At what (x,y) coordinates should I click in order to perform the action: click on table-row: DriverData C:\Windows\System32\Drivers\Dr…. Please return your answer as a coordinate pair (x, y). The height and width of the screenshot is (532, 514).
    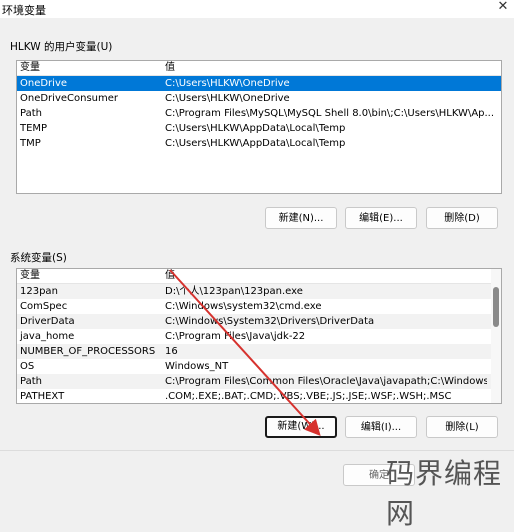
    Looking at the image, I should click on (259, 321).